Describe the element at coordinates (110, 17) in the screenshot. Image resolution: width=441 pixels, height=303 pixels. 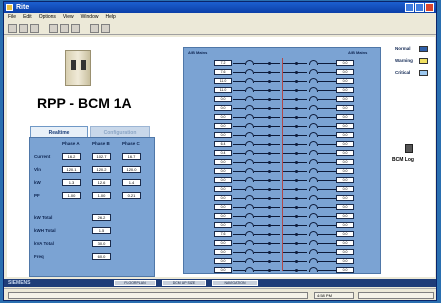
I see `menu-help: Help` at that location.